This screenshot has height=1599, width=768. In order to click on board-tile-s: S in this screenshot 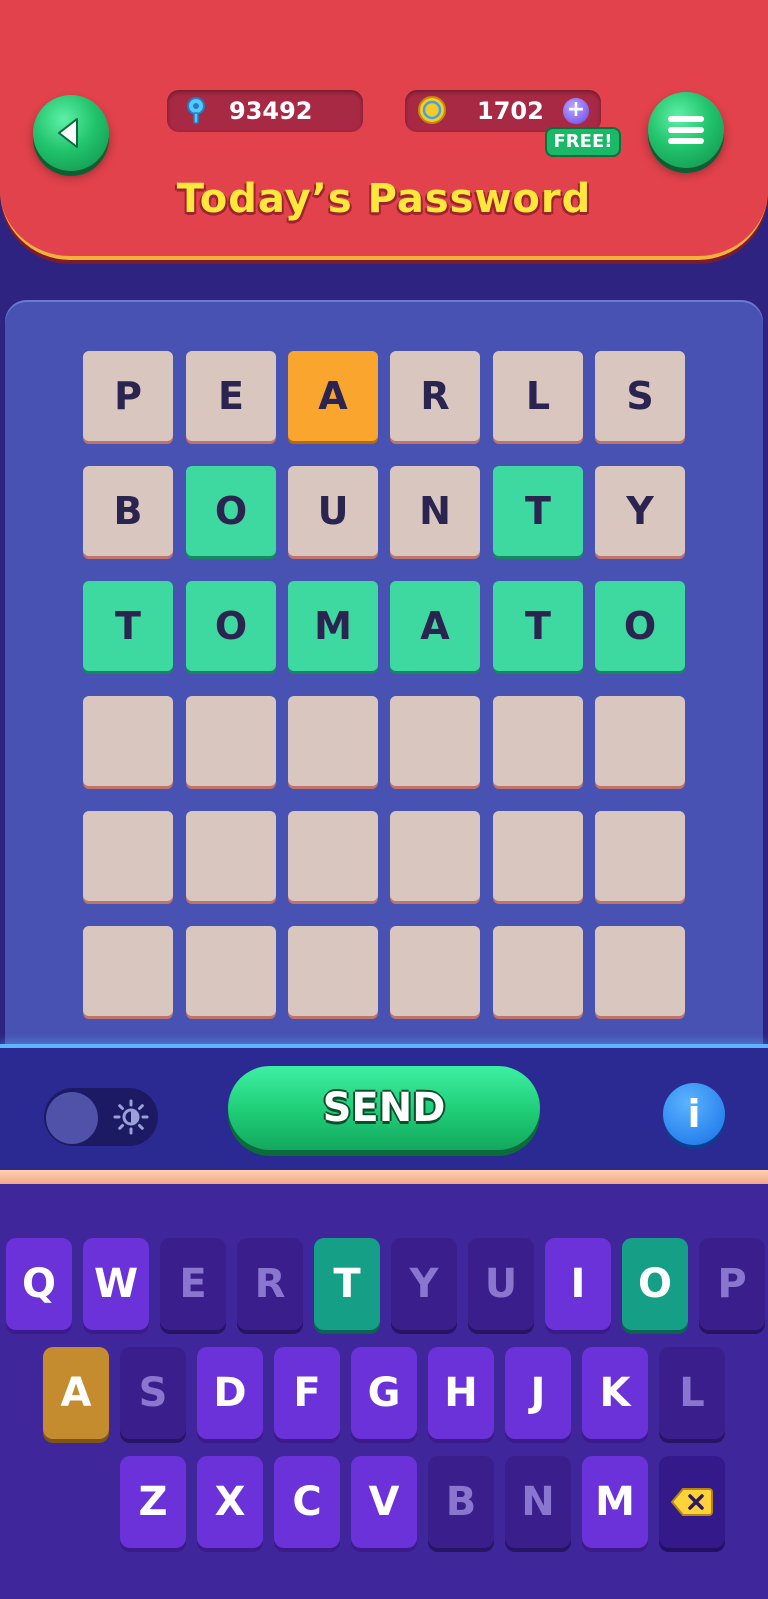, I will do `click(640, 396)`.